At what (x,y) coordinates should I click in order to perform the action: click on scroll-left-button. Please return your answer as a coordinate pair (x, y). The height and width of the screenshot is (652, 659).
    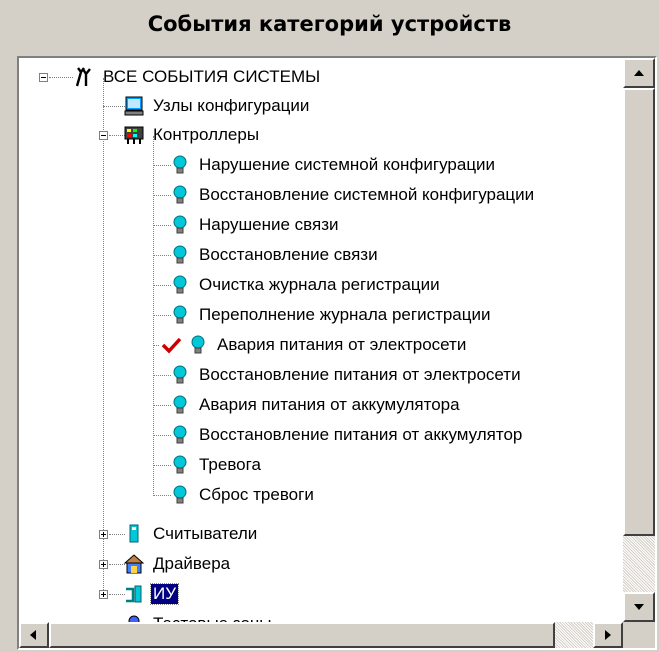
    Looking at the image, I should click on (34, 635).